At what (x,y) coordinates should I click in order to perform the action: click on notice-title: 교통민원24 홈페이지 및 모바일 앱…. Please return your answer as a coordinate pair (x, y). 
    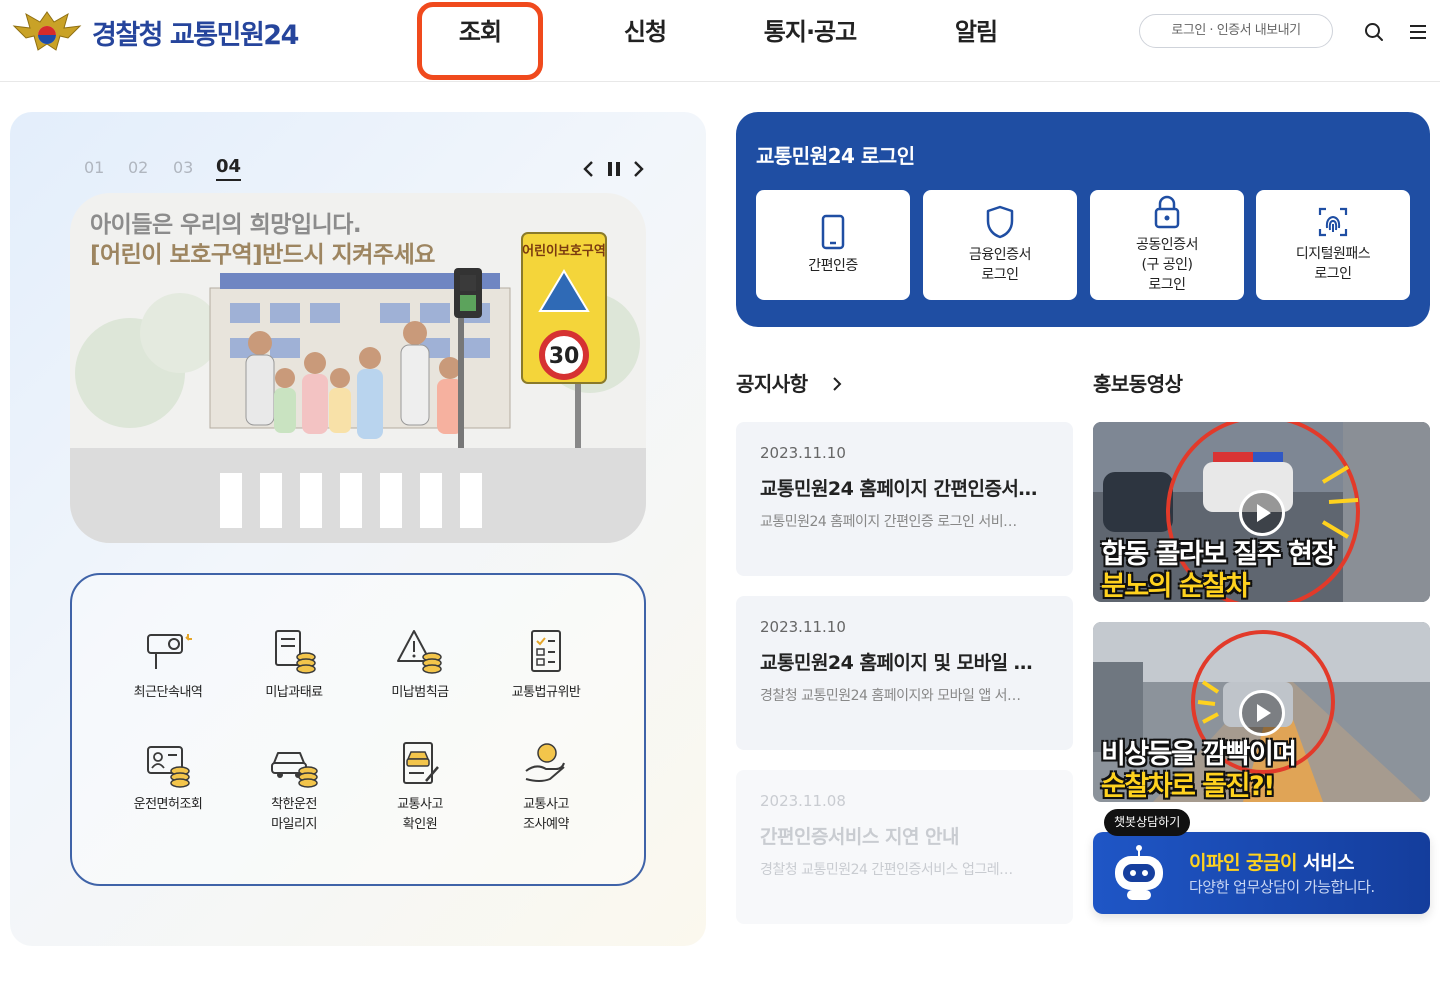
    Looking at the image, I should click on (904, 663).